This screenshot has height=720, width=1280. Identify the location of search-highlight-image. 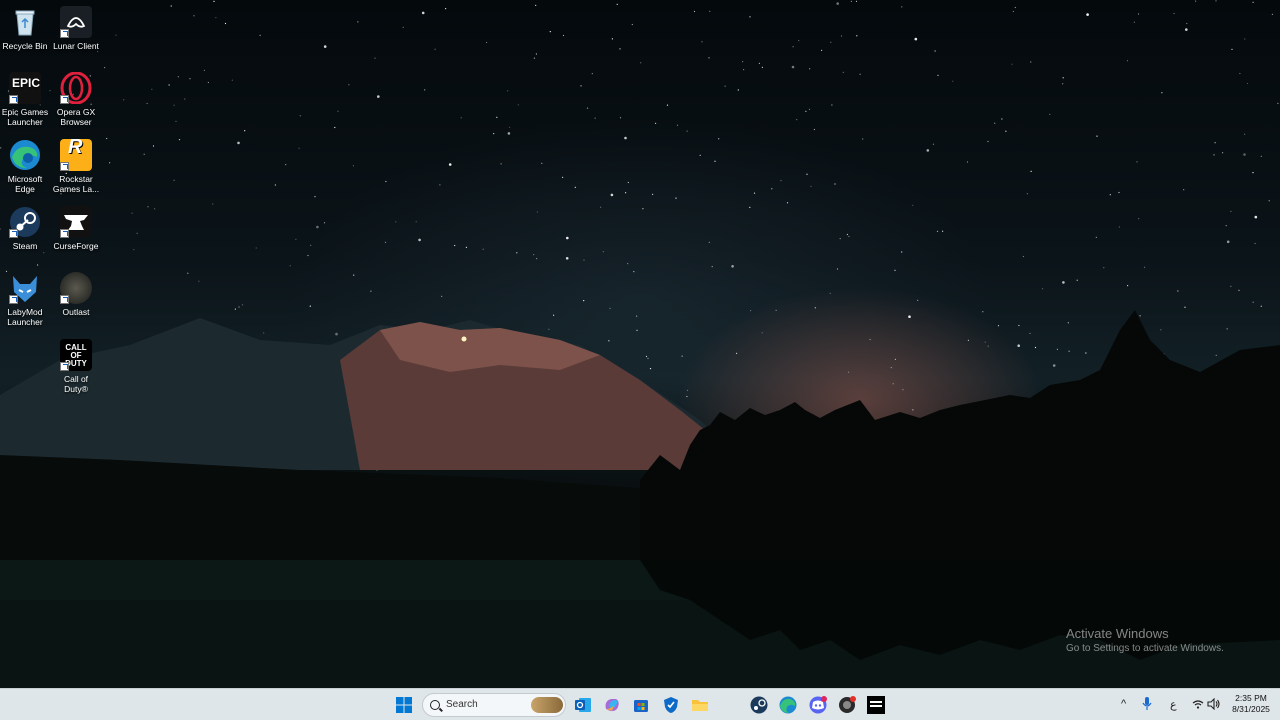
(547, 705).